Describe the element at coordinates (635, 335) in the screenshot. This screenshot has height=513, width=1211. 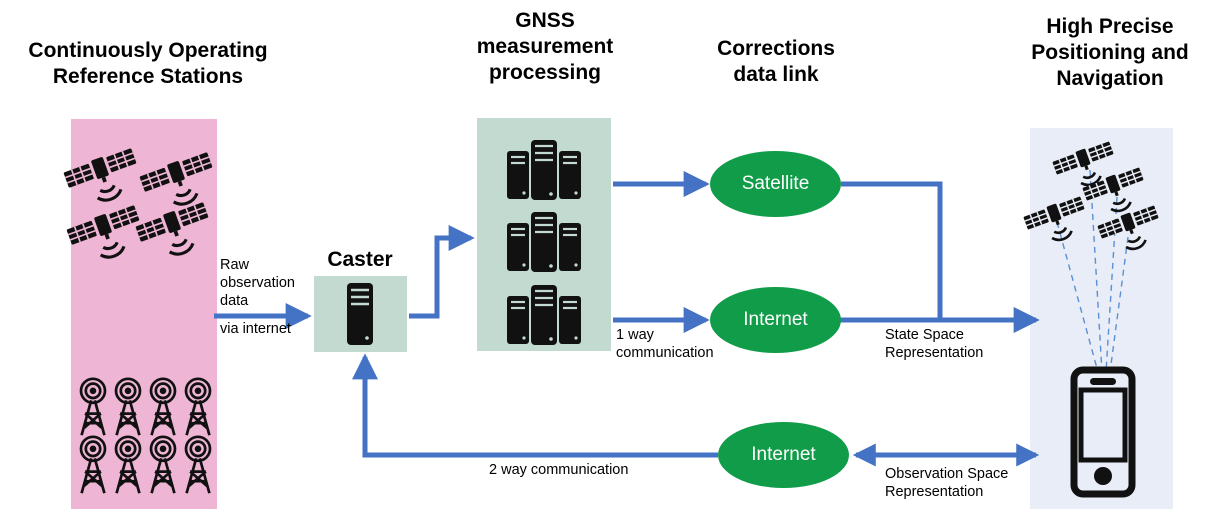
I see `label-line: 1 way` at that location.